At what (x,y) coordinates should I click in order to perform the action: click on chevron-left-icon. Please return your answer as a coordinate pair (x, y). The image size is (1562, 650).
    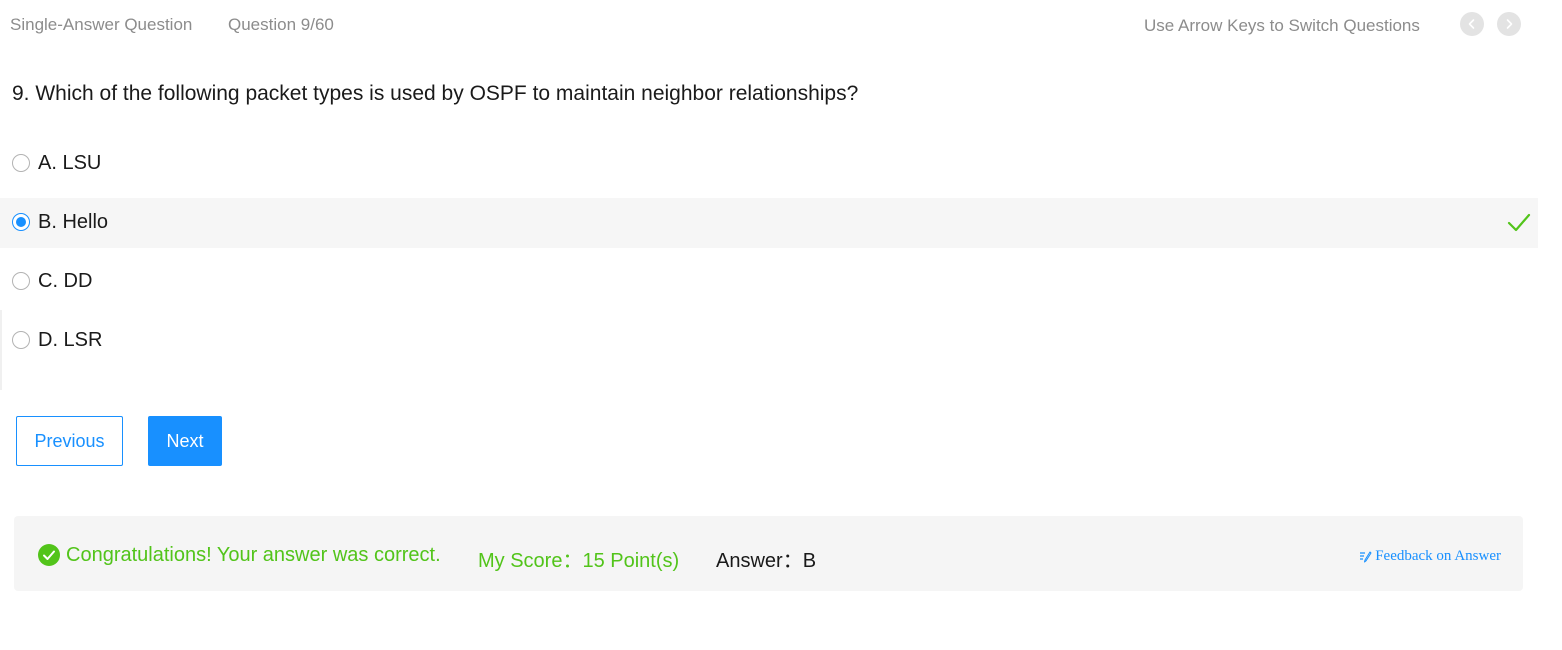
    Looking at the image, I should click on (1471, 24).